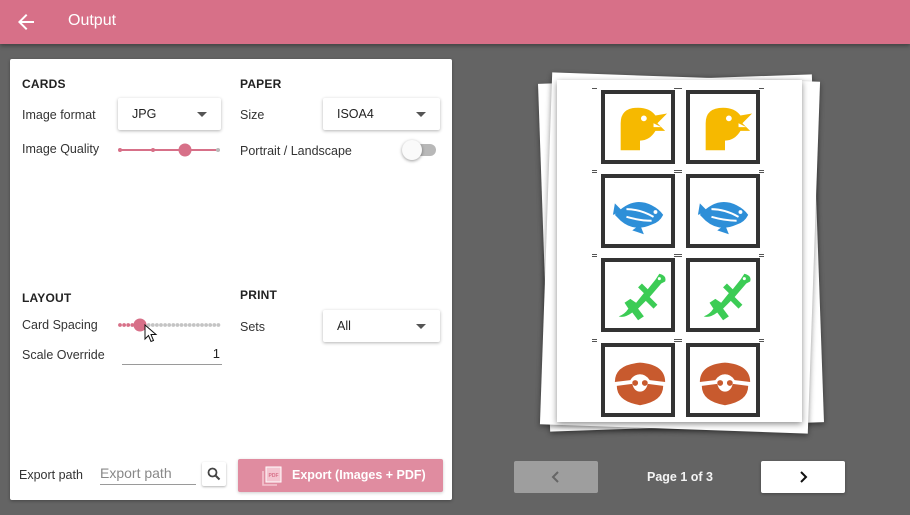 The height and width of the screenshot is (515, 910). I want to click on export-path-label: Export path, so click(51, 475).